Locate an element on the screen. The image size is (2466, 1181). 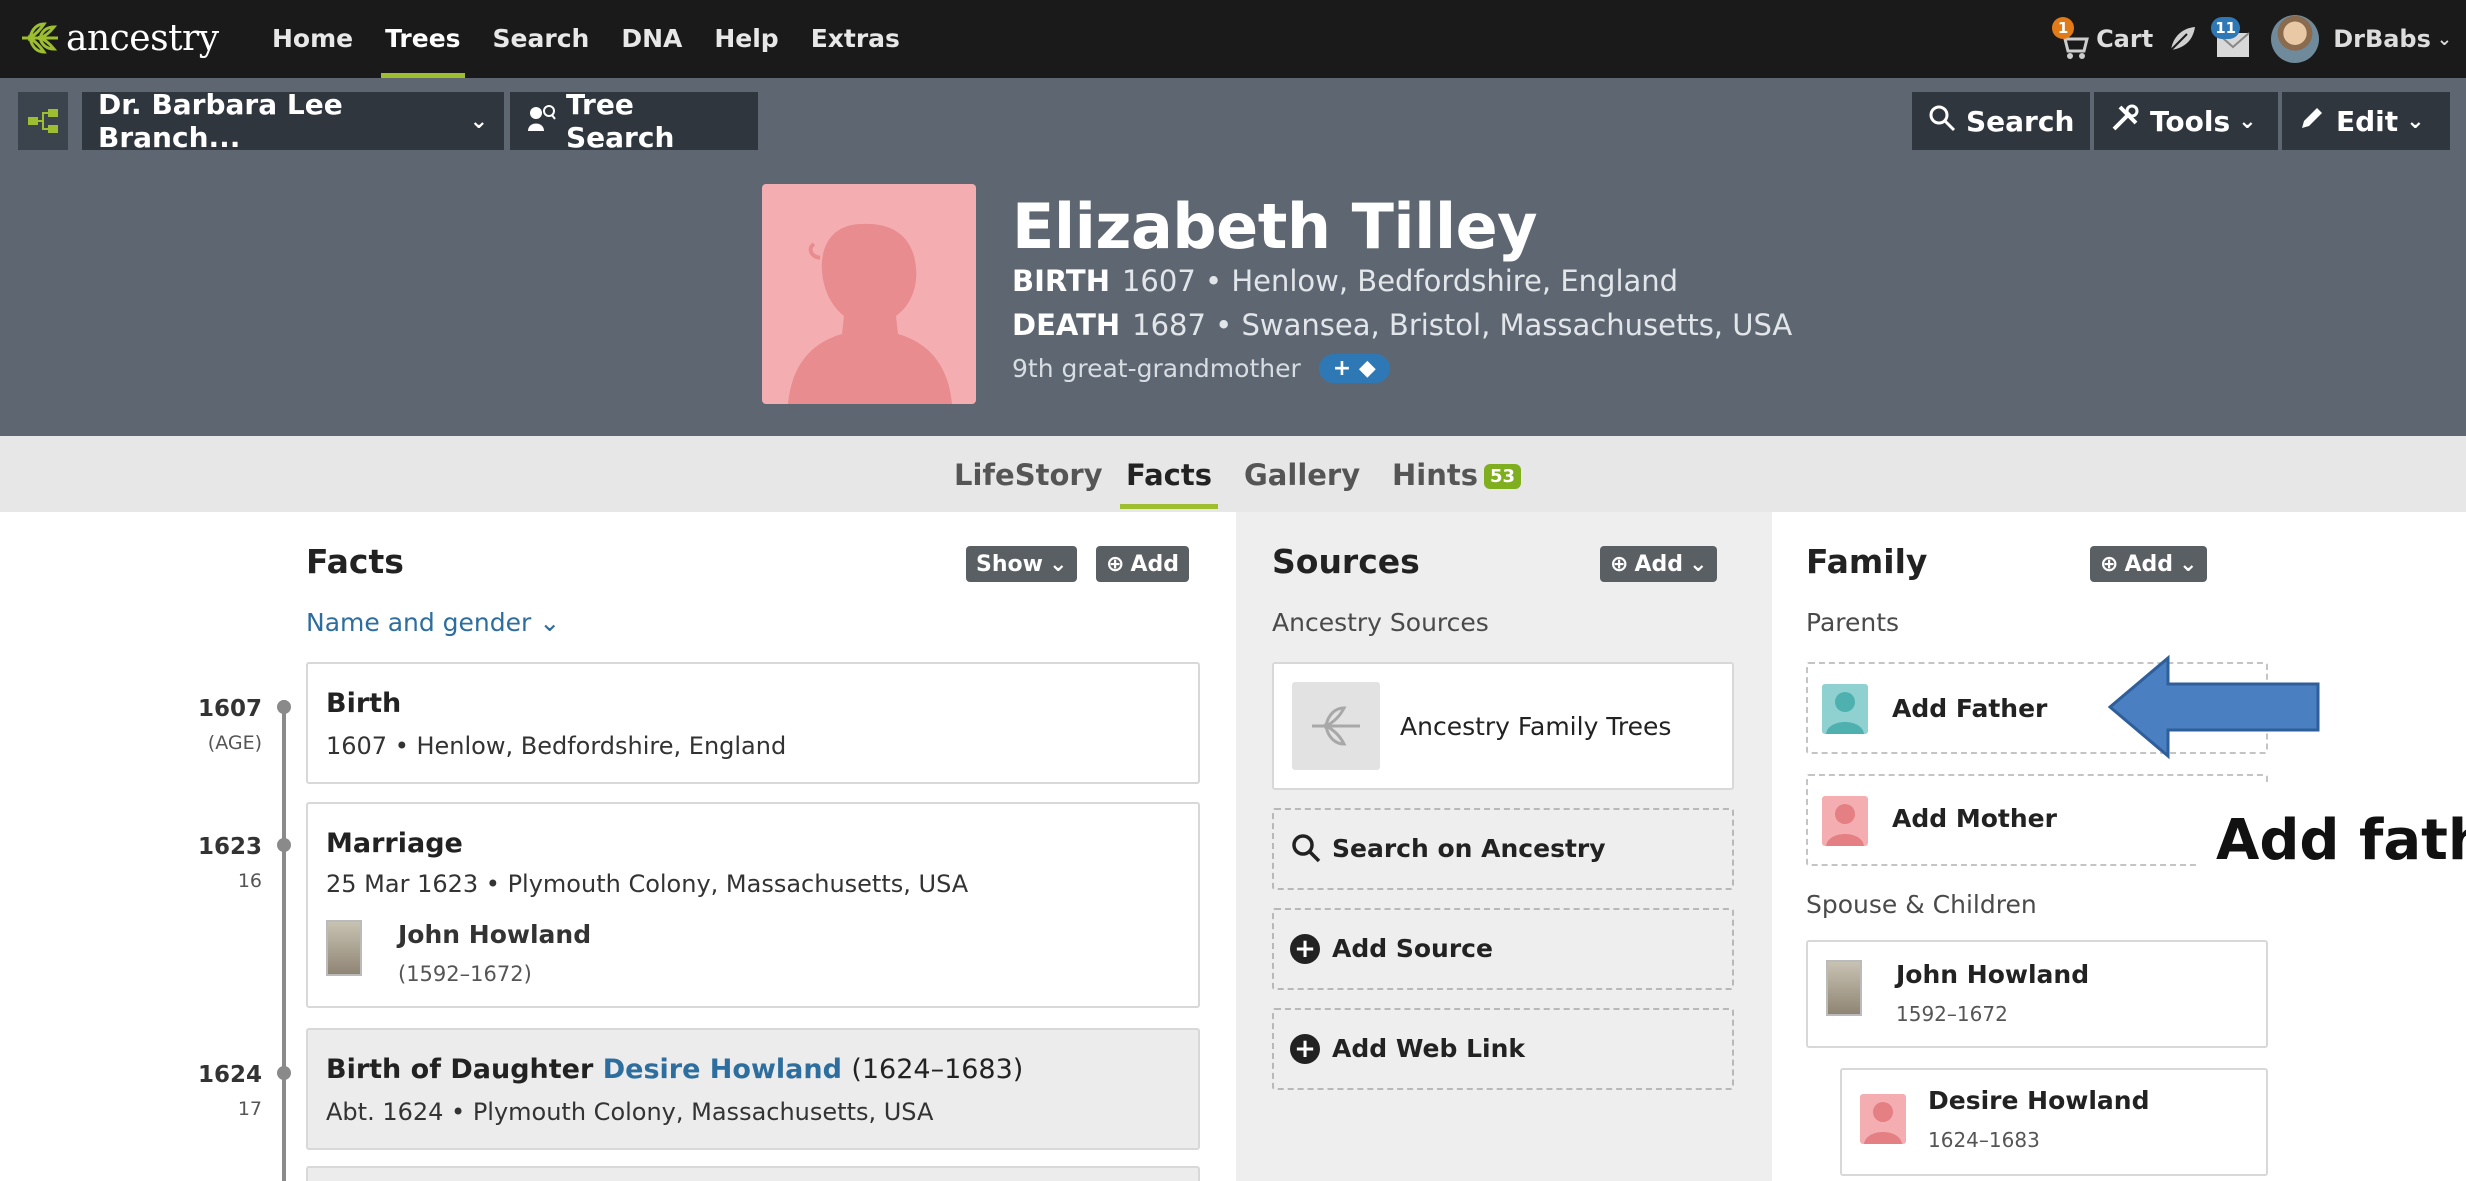
birth-value: 1607 • Henlow, Bedfordshire, England is located at coordinates (1400, 281).